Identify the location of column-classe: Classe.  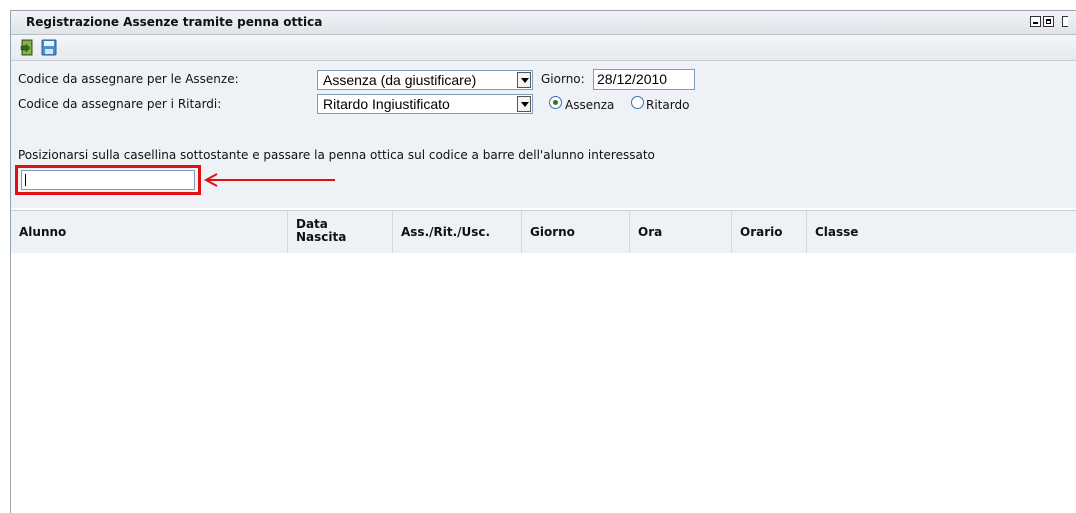
(941, 232).